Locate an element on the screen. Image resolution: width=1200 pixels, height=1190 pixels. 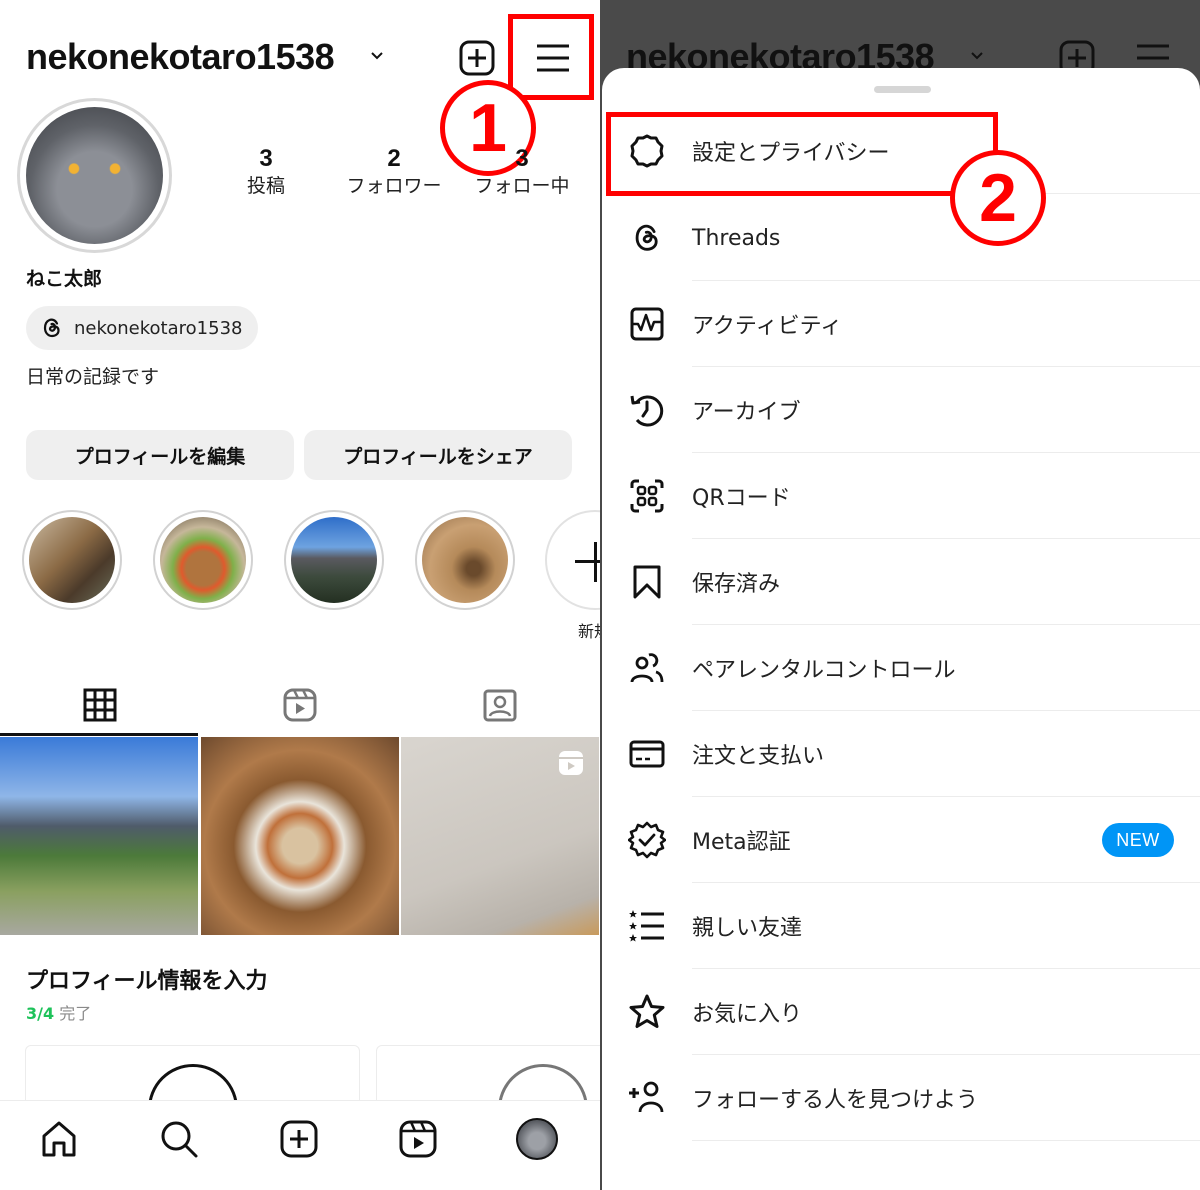
create-post-icon is located at coordinates (299, 1139).